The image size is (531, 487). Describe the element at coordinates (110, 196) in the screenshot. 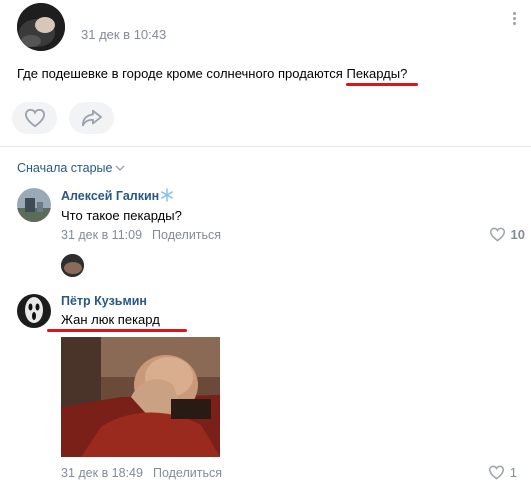

I see `comment-author: Алексей Галкин` at that location.